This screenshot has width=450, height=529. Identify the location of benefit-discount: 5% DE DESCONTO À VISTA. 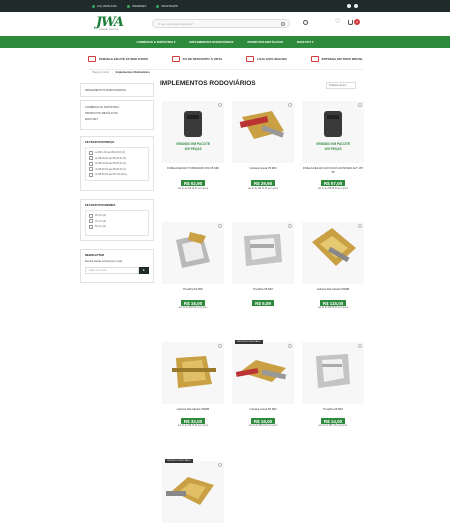
(197, 59).